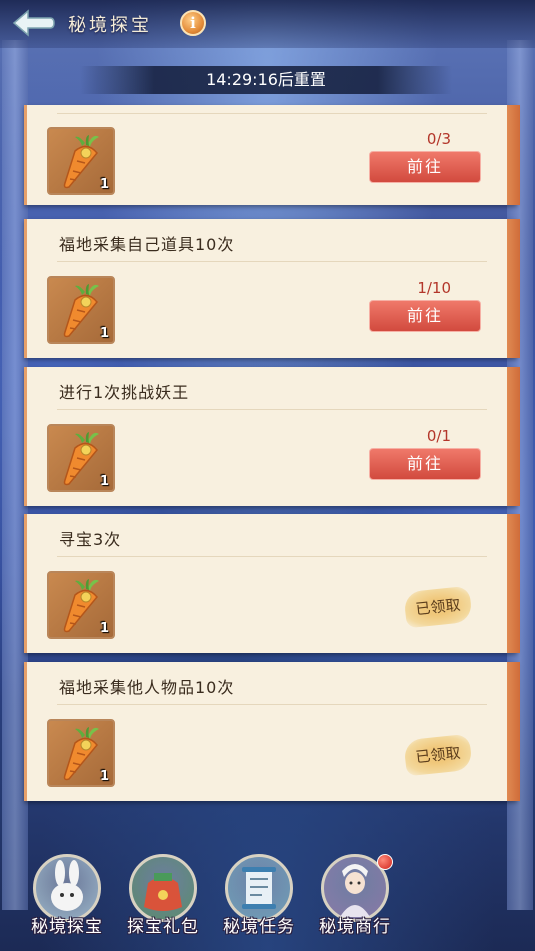  What do you see at coordinates (272, 436) in the screenshot?
I see `task-card: 进行1次挑战妖王 1 0/1 前往` at bounding box center [272, 436].